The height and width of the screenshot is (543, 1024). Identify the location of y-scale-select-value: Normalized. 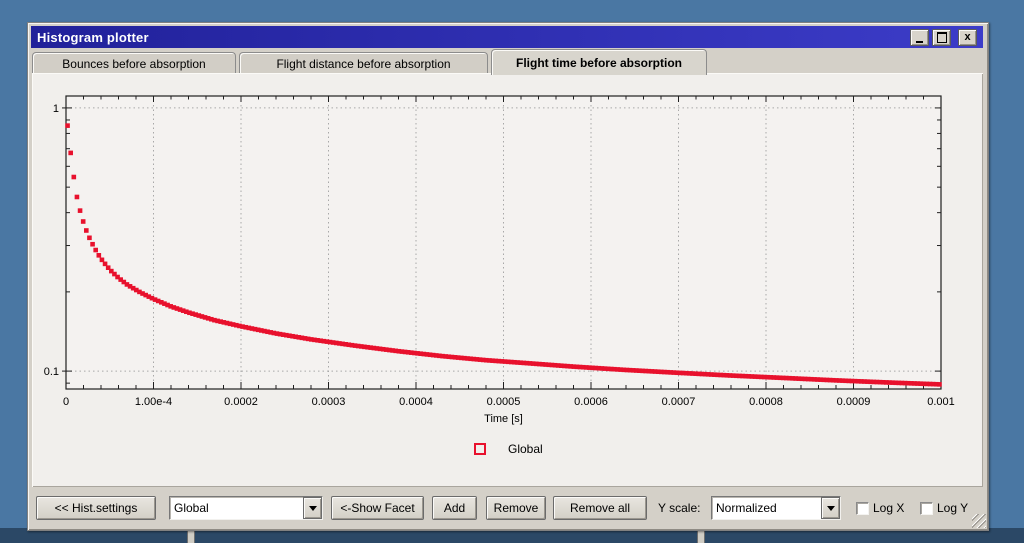
(746, 508).